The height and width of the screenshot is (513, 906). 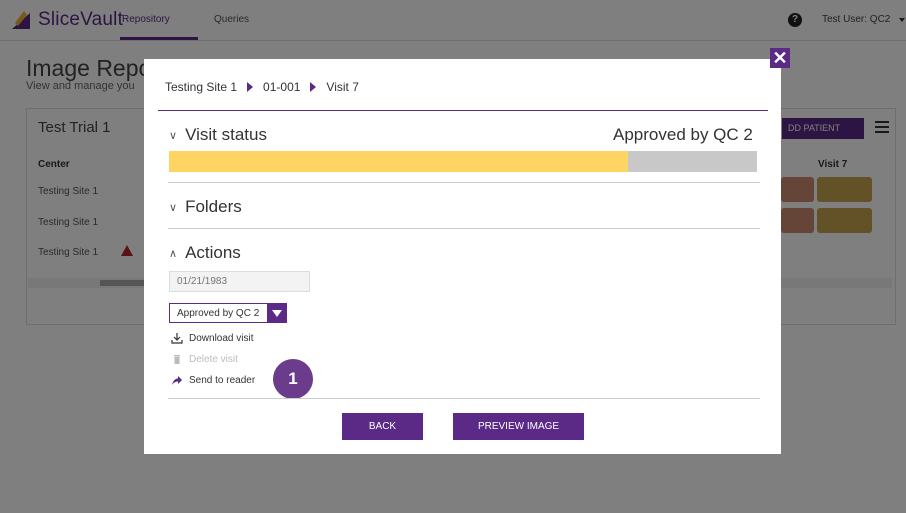 What do you see at coordinates (222, 380) in the screenshot?
I see `send-to-reader-label: Send to reader` at bounding box center [222, 380].